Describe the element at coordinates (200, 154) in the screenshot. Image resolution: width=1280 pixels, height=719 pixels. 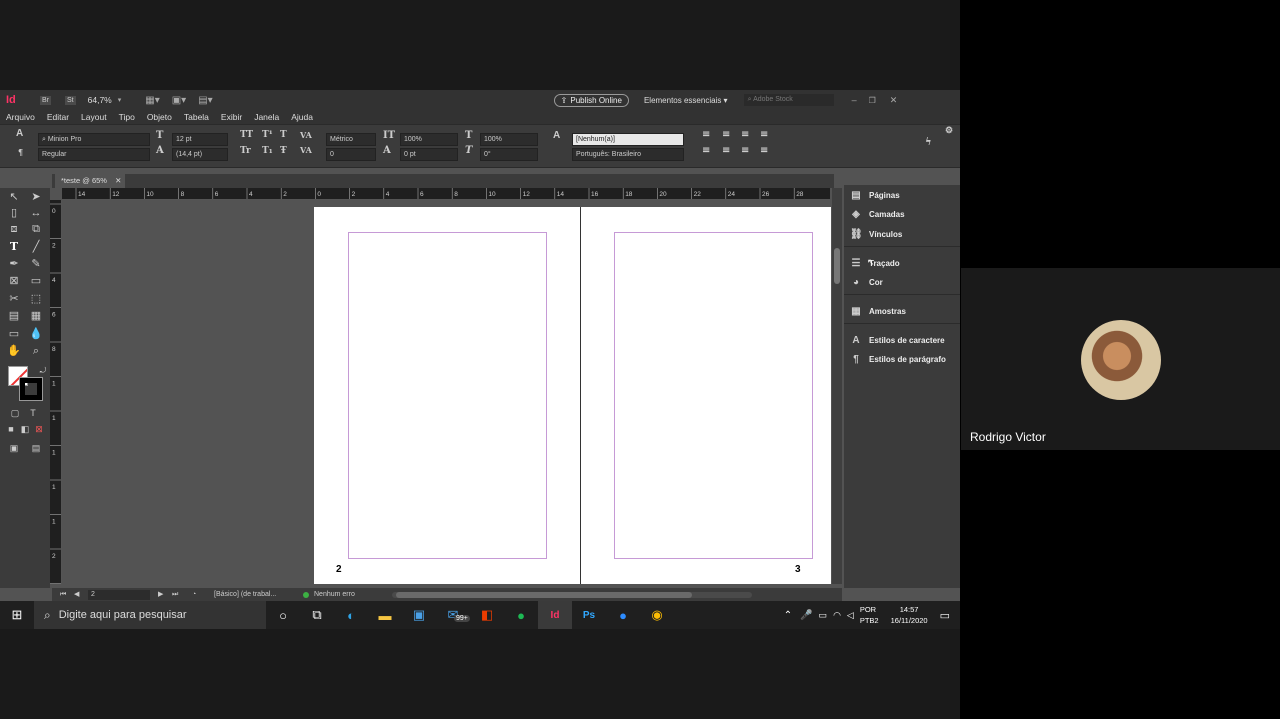
I see `leading-field: (14,4 pt)` at that location.